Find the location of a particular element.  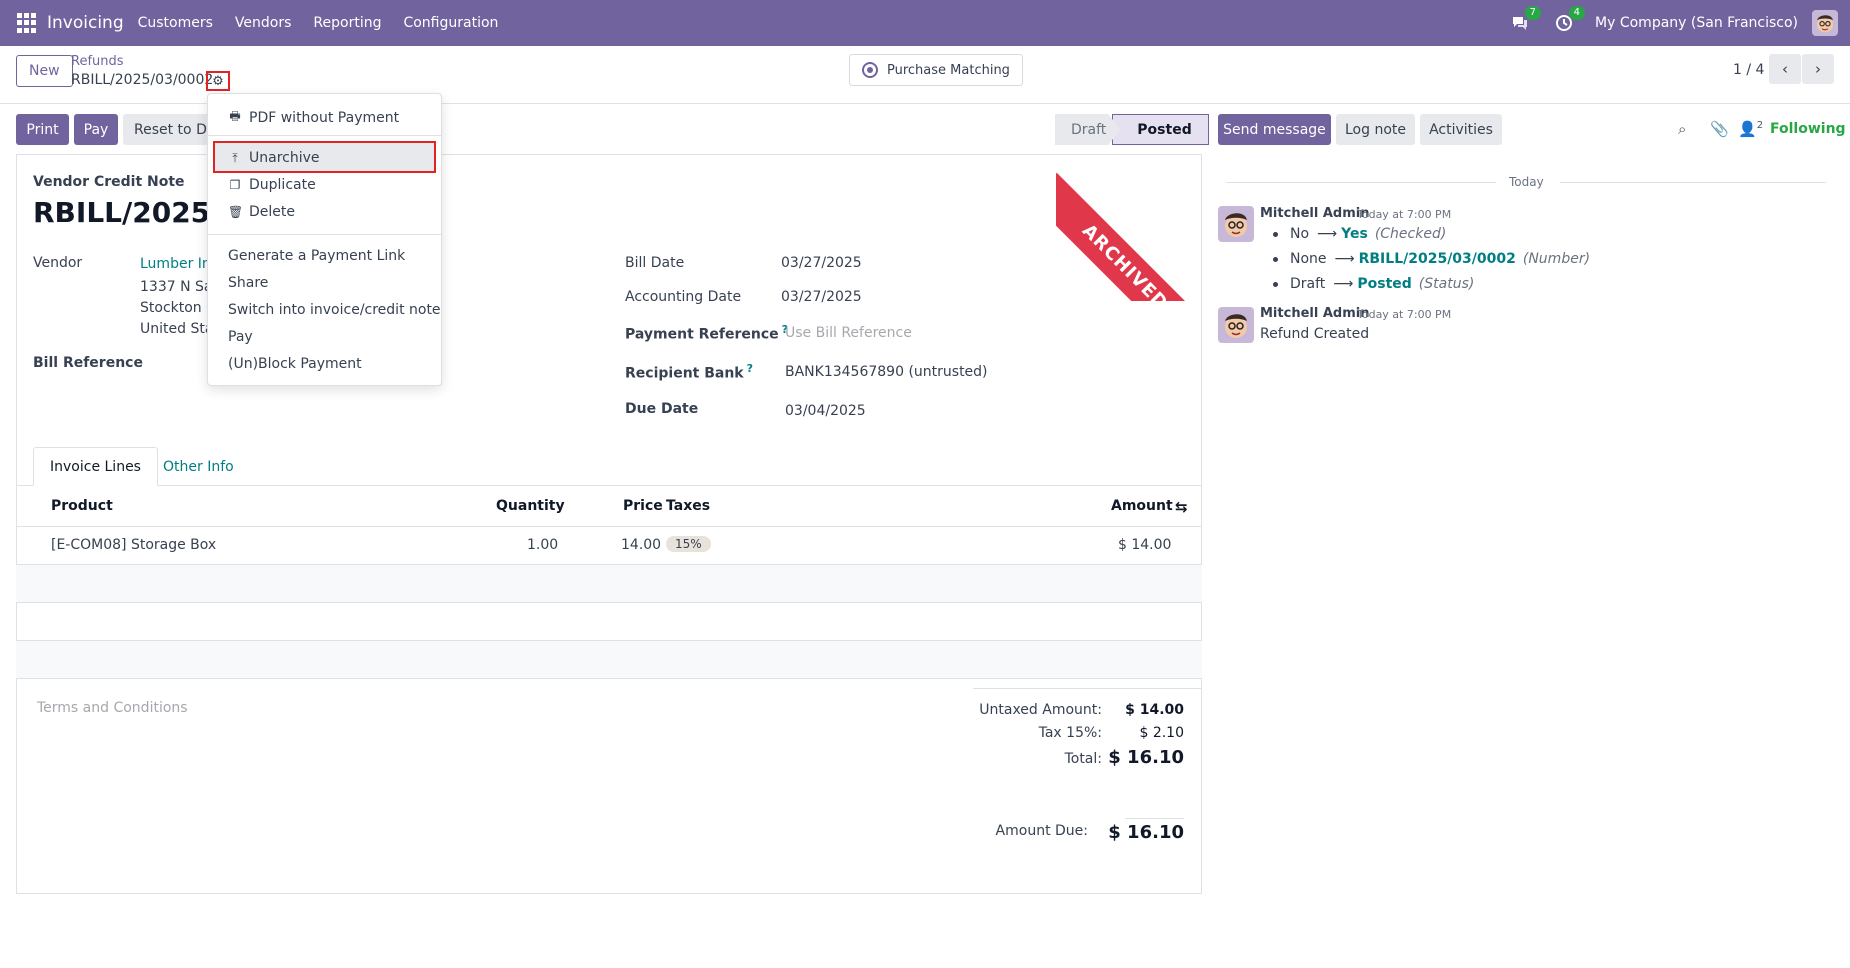

untaxed-label: Untaxed Amount: is located at coordinates (1040, 710).